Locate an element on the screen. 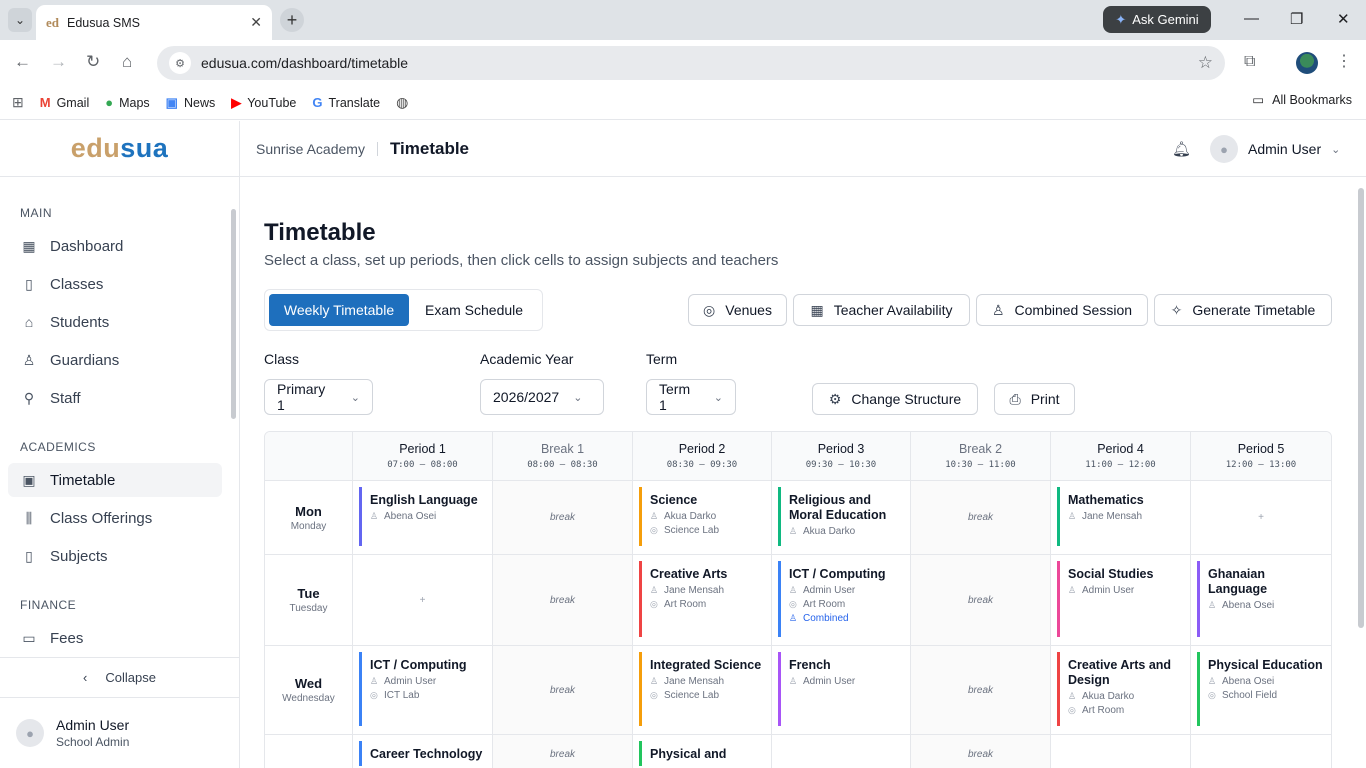 The width and height of the screenshot is (1366, 768). all-bookmarks: ▭ All Bookmarks is located at coordinates (1302, 100).